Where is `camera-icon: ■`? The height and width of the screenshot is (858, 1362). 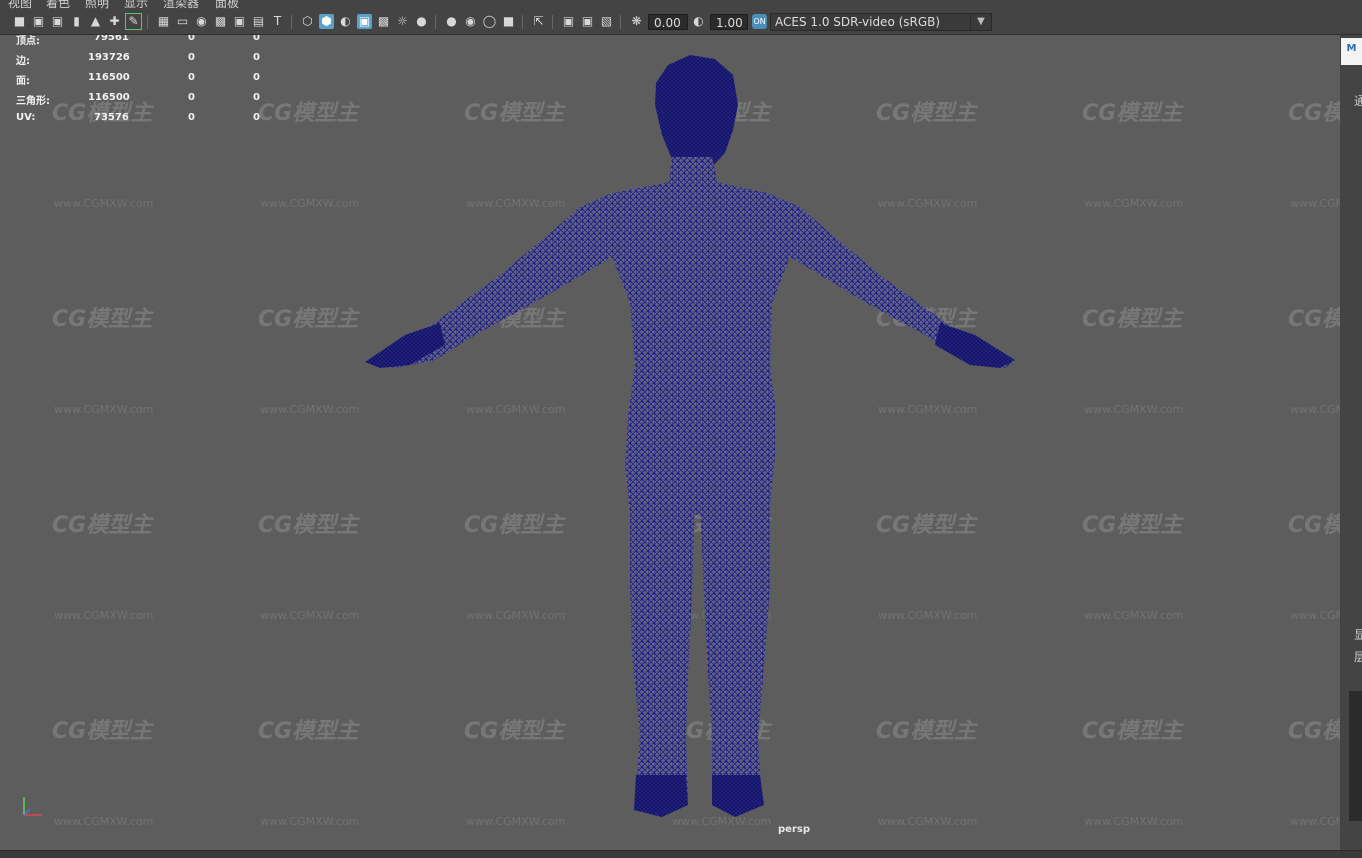 camera-icon: ■ is located at coordinates (19, 21).